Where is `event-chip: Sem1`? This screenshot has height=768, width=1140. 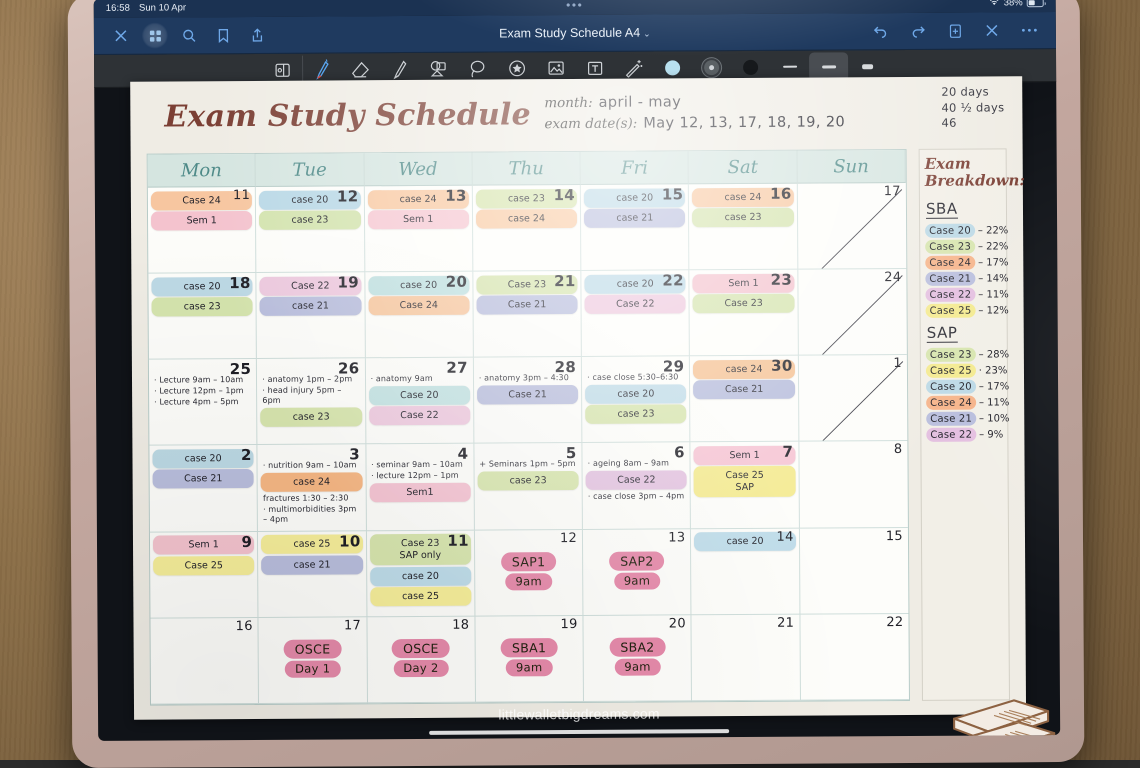
event-chip: Sem1 is located at coordinates (419, 493).